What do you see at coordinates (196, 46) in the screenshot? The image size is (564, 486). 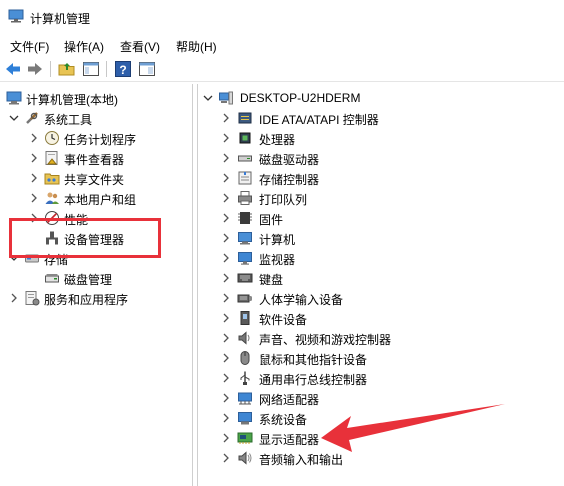 I see `menu-help: 帮助(H)` at bounding box center [196, 46].